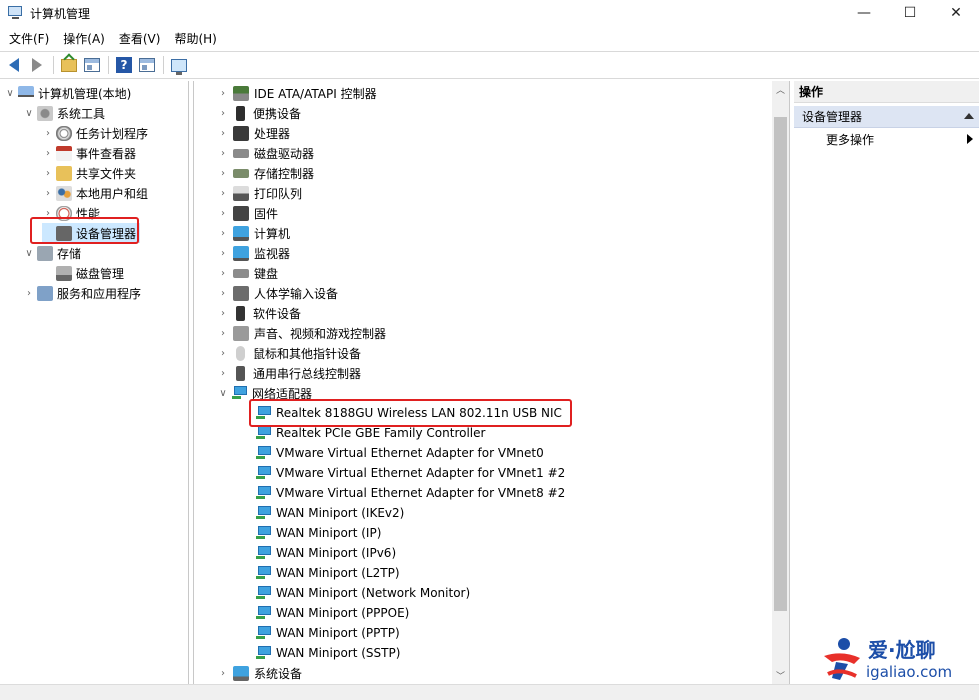 Image resolution: width=979 pixels, height=700 pixels. What do you see at coordinates (240, 113) in the screenshot?
I see `portable-device-icon` at bounding box center [240, 113].